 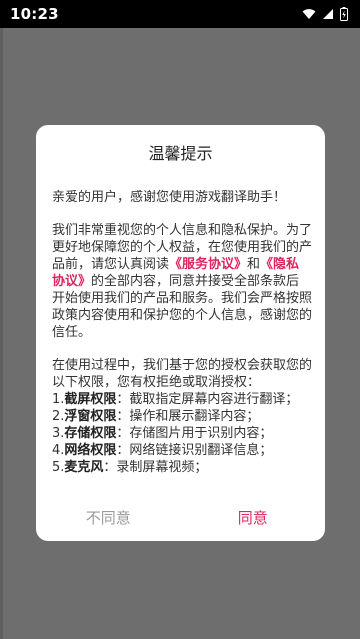 I want to click on battery-icon, so click(x=344, y=14).